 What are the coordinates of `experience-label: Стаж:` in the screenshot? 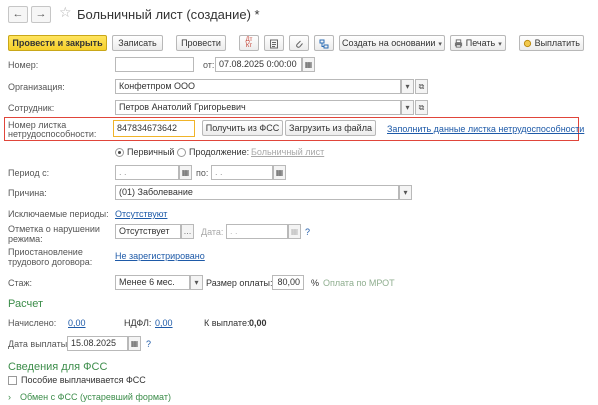 It's located at (20, 283).